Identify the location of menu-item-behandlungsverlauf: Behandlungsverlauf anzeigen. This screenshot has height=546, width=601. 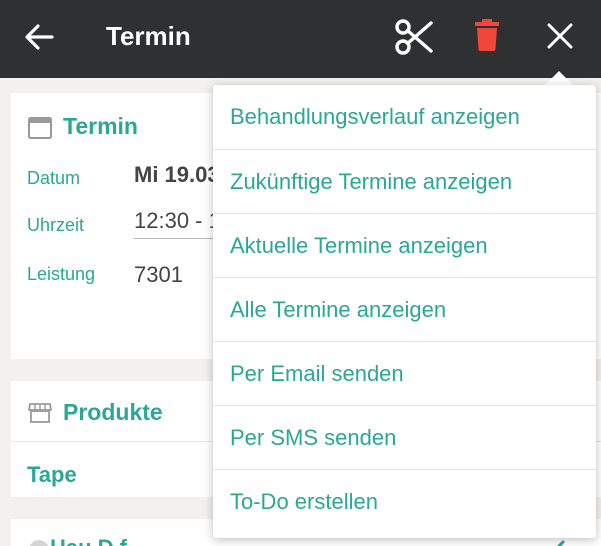
(404, 117).